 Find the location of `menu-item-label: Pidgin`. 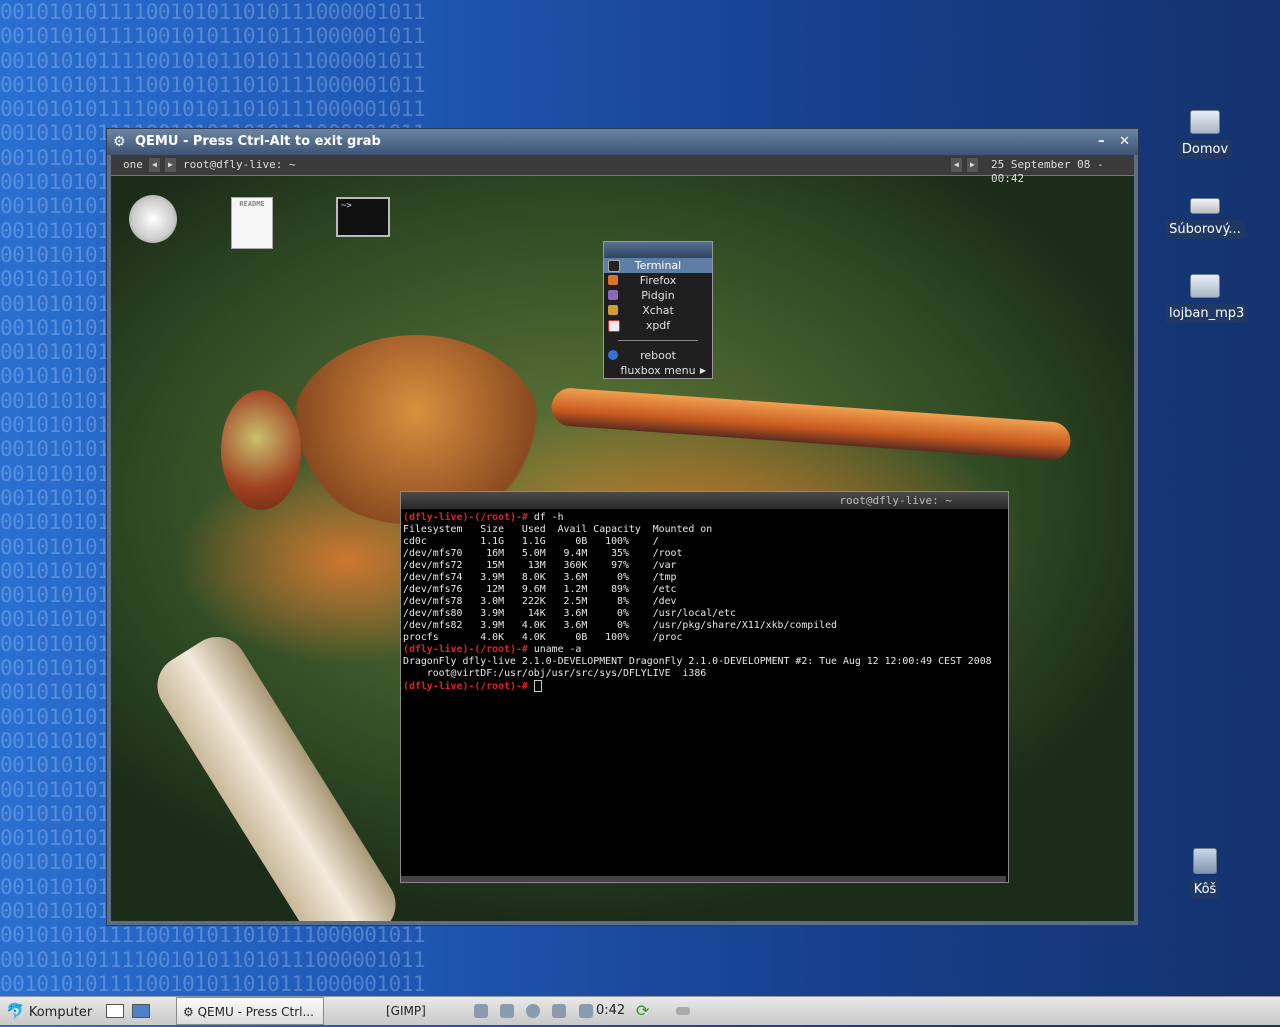

menu-item-label: Pidgin is located at coordinates (658, 295).